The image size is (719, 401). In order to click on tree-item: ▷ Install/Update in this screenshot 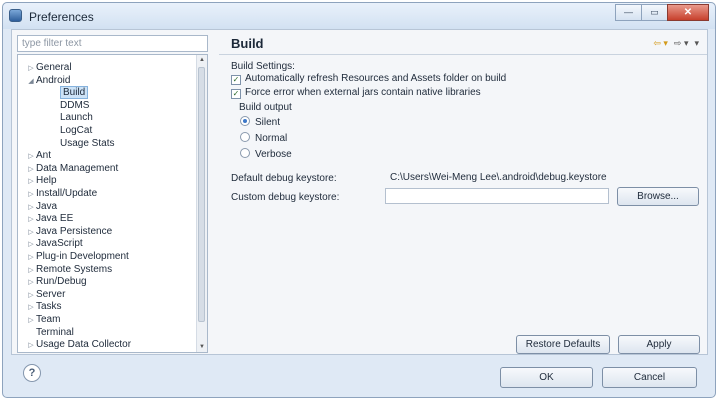, I will do `click(61, 193)`.